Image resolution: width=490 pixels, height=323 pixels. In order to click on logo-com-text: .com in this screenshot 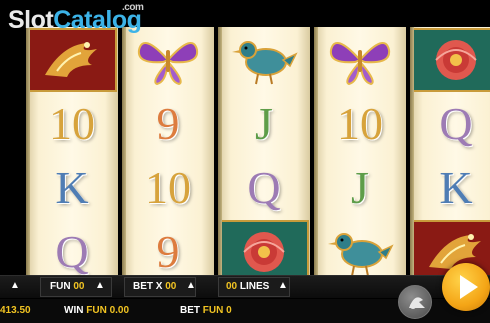, I will do `click(133, 7)`.